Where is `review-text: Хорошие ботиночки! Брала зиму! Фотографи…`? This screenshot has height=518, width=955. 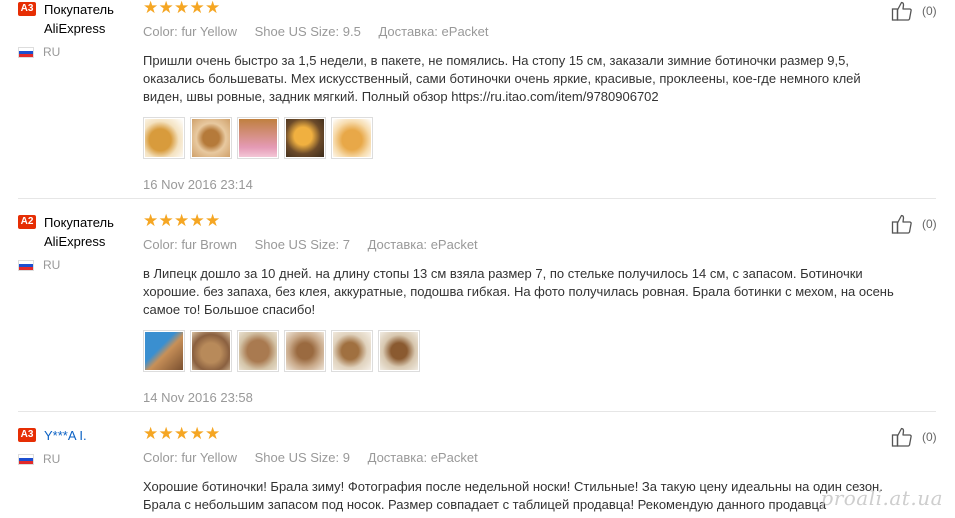 review-text: Хорошие ботиночки! Брала зиму! Фотографи… is located at coordinates (513, 495).